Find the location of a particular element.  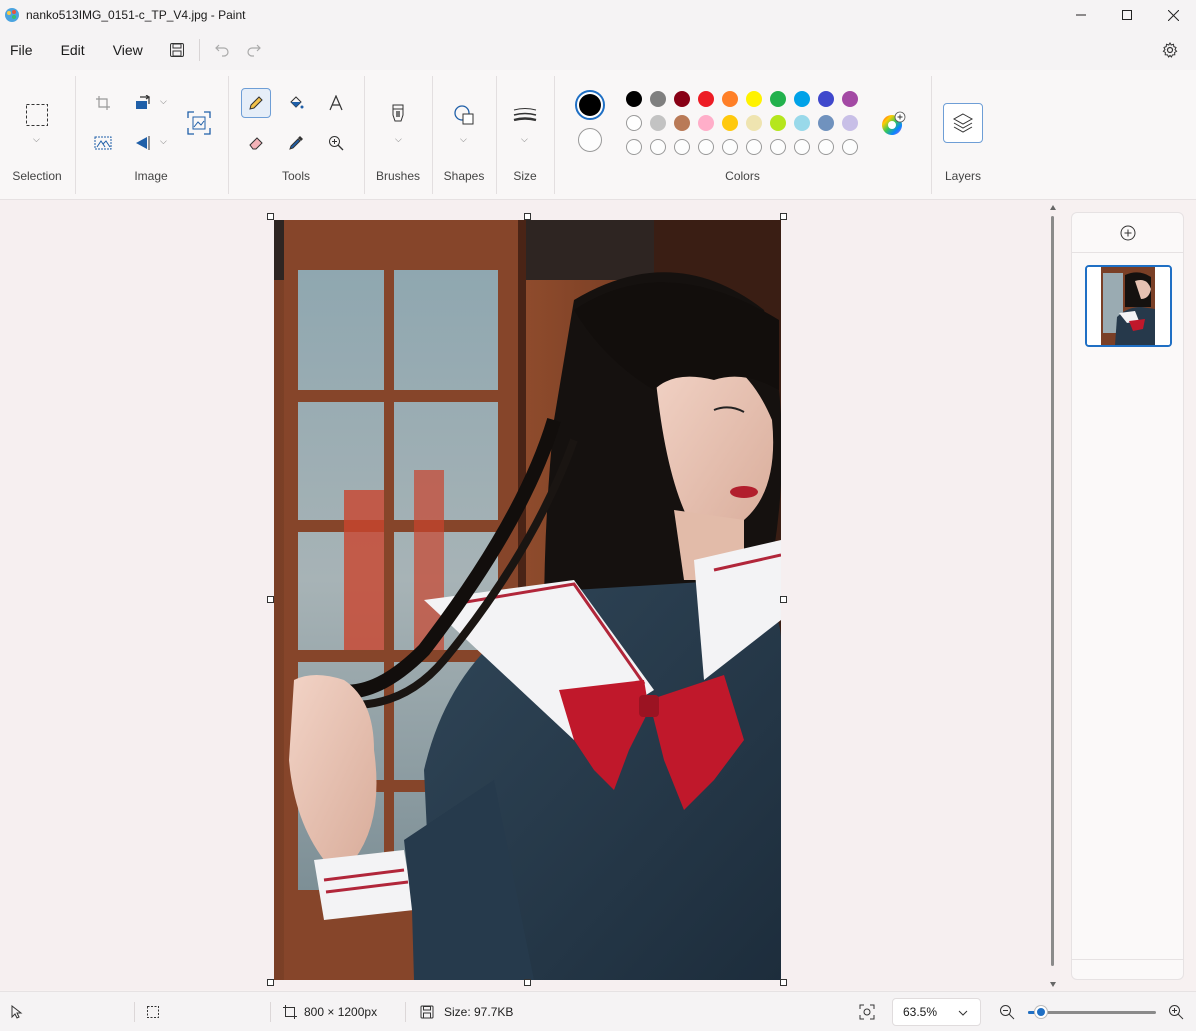

image-select-button is located at coordinates (103, 143).